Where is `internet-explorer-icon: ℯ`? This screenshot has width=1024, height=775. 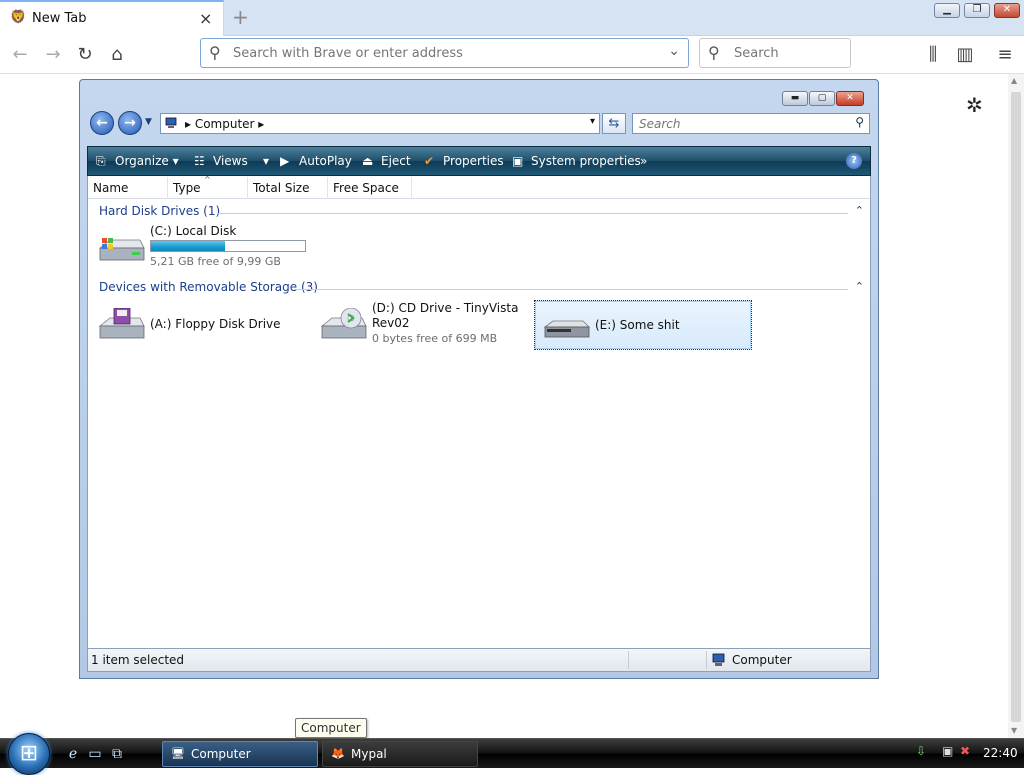
internet-explorer-icon: ℯ is located at coordinates (73, 754).